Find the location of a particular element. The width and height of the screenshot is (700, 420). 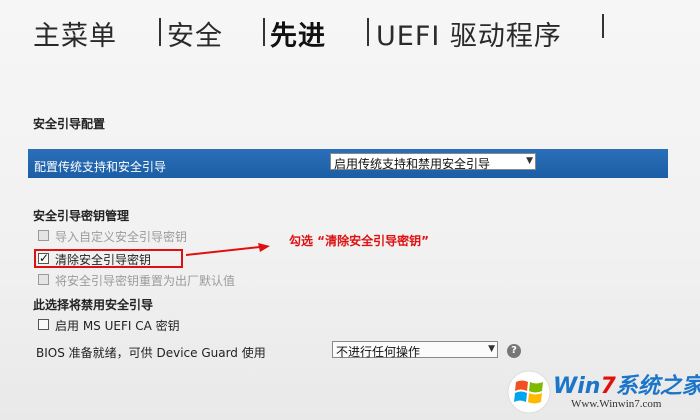

highlight-box is located at coordinates (108, 258).